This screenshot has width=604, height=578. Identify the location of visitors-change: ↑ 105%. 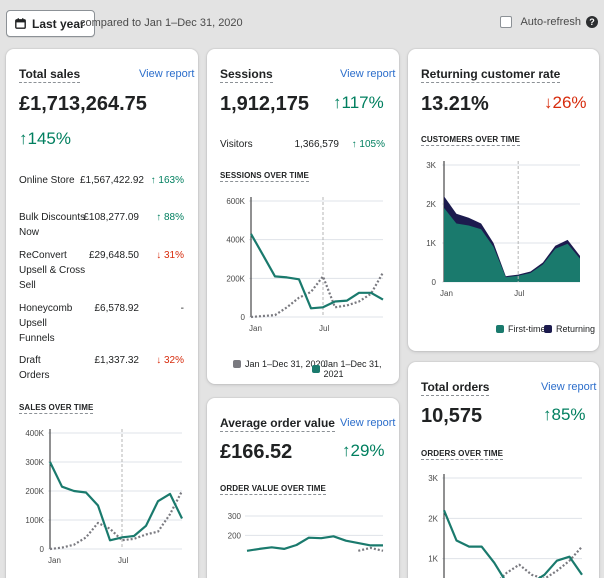
(368, 144).